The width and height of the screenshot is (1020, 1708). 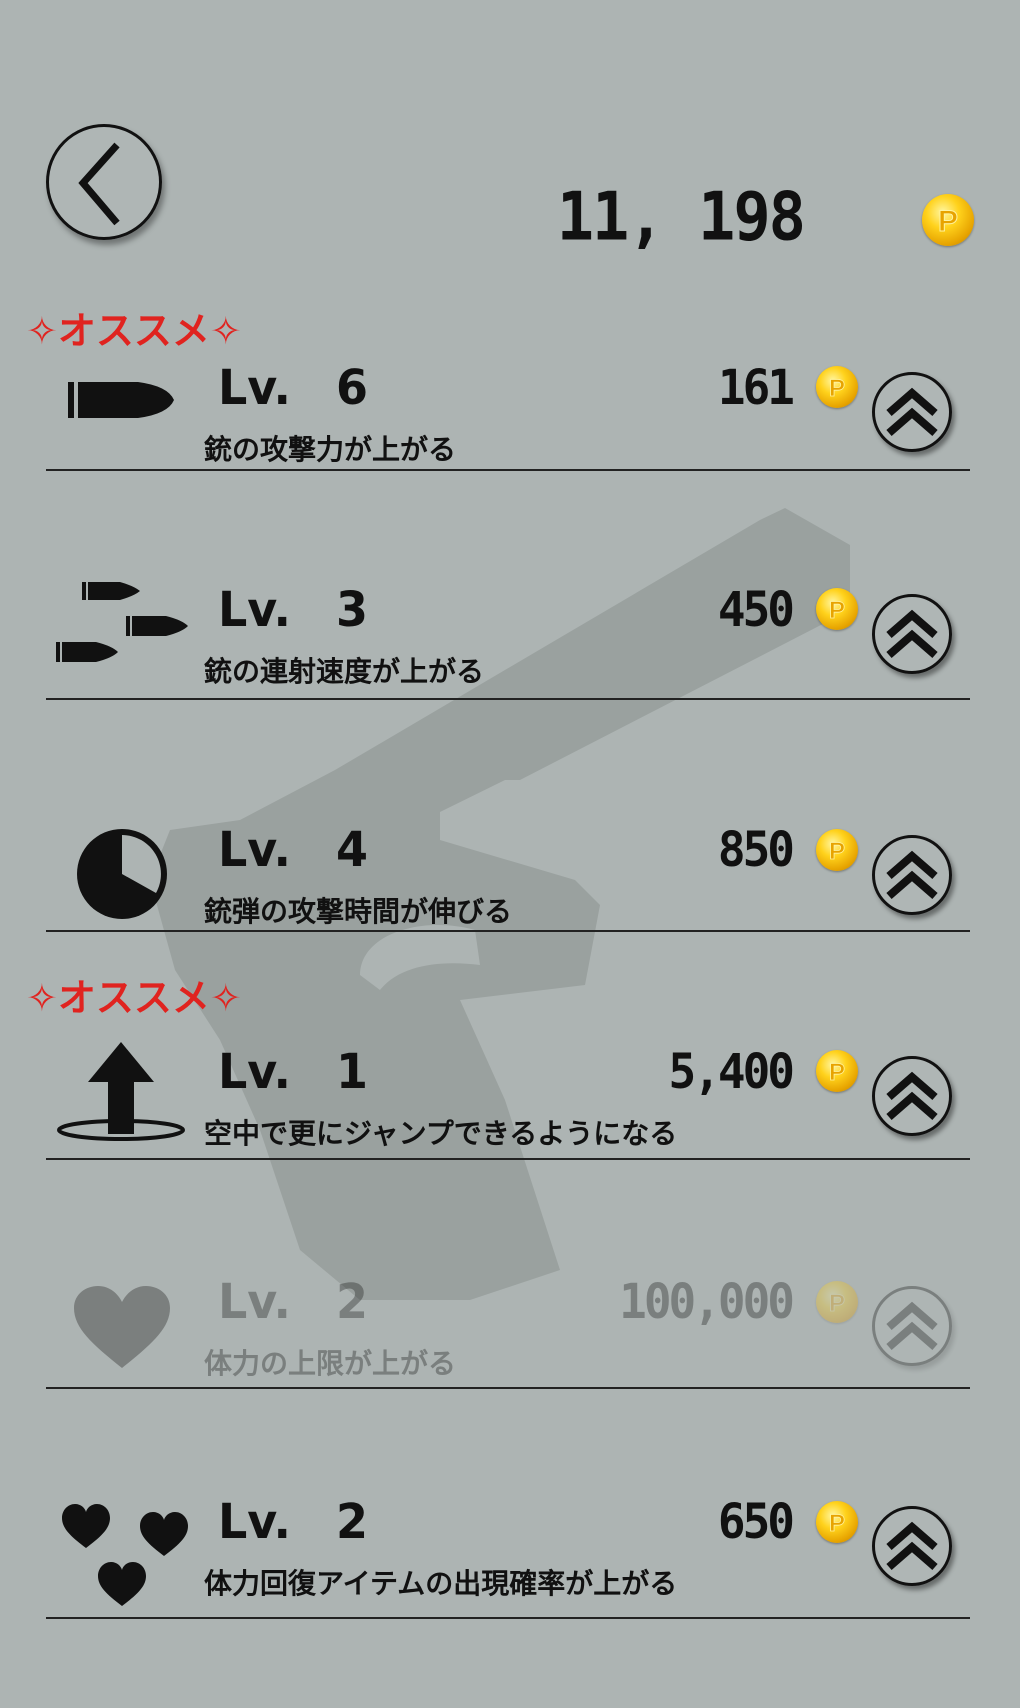 What do you see at coordinates (756, 1521) in the screenshot?
I see `upgrade-price: 650` at bounding box center [756, 1521].